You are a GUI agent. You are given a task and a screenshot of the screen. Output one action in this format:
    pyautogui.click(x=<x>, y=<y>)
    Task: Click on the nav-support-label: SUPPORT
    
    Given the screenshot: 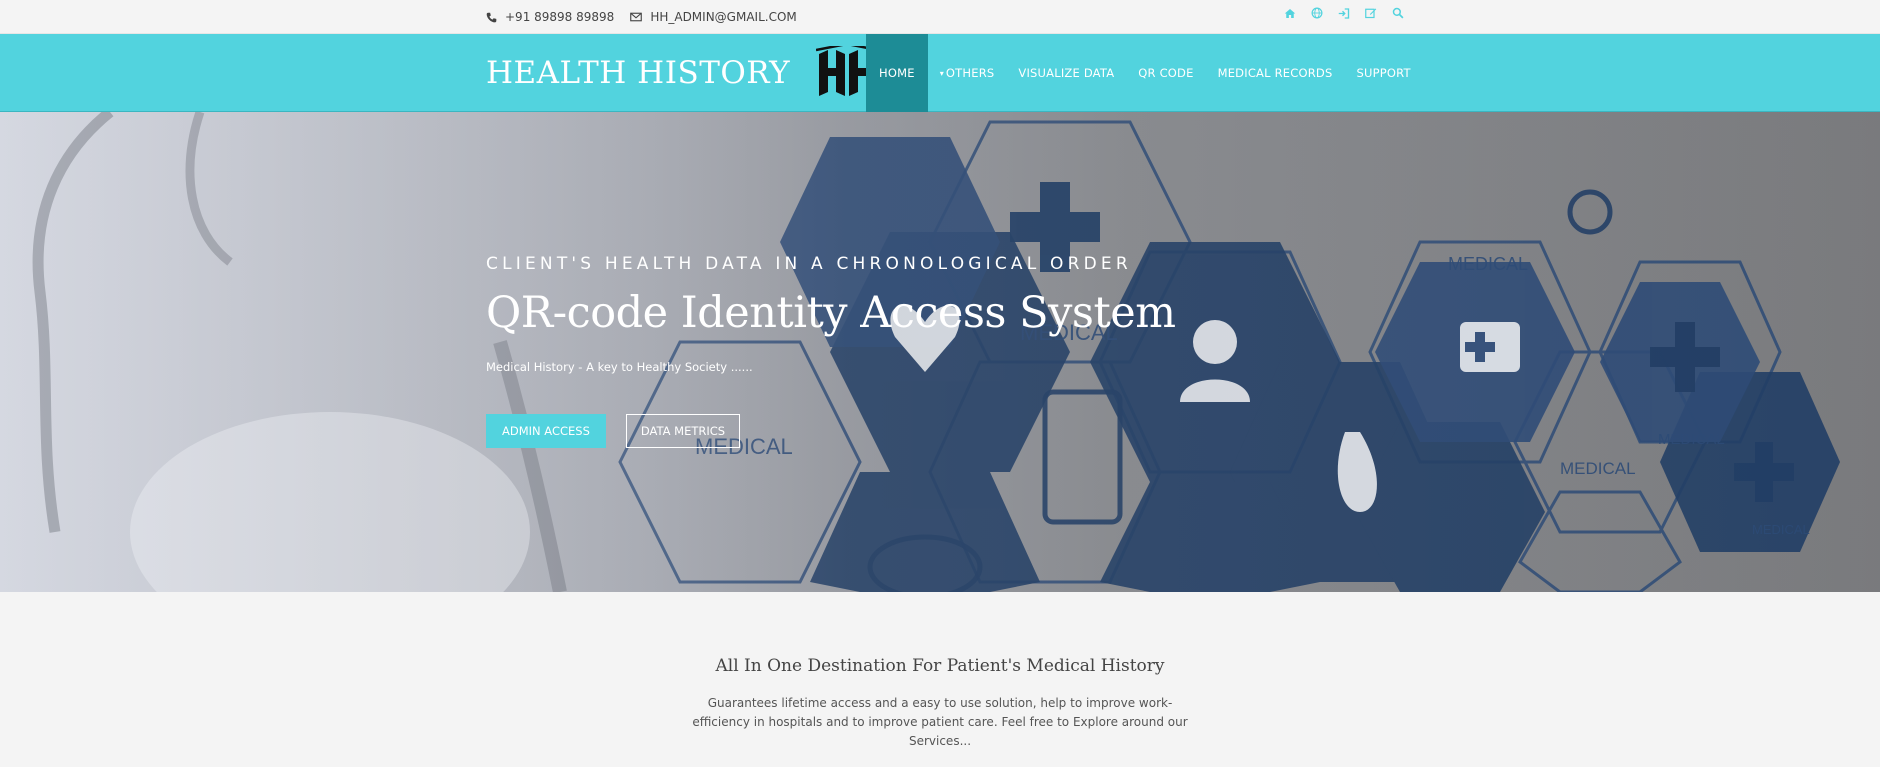 What is the action you would take?
    pyautogui.click(x=1383, y=73)
    